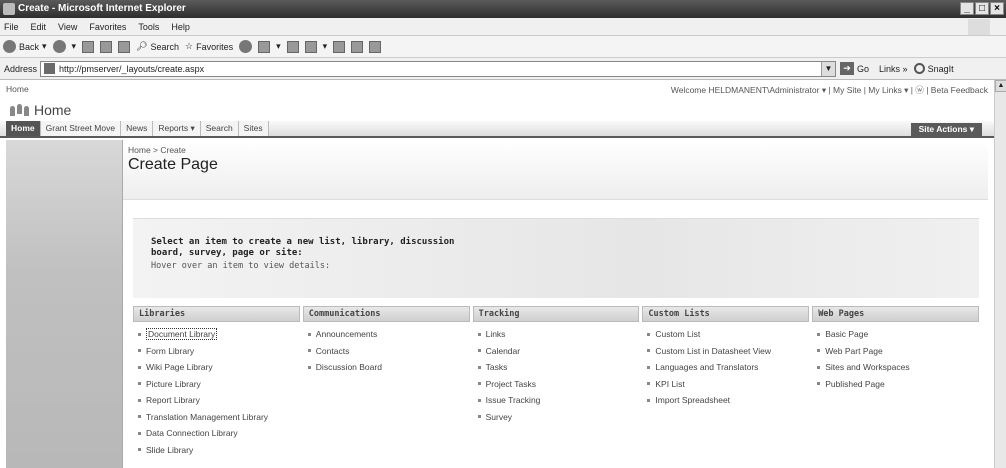 This screenshot has height=468, width=1006. I want to click on list-item-link: Announcements, so click(346, 334).